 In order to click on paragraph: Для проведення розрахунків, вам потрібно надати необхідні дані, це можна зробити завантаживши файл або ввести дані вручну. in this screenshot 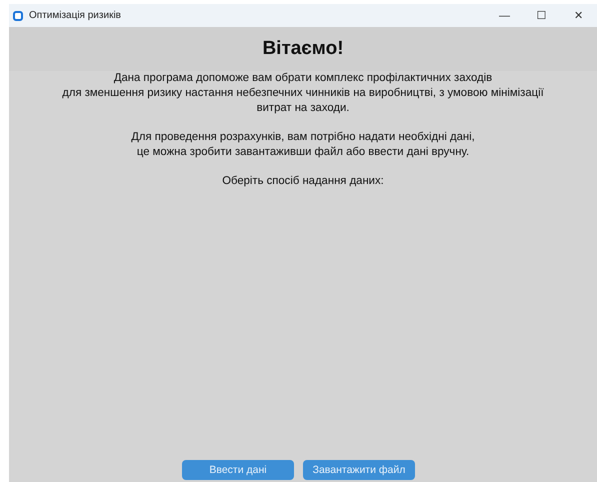, I will do `click(303, 145)`.